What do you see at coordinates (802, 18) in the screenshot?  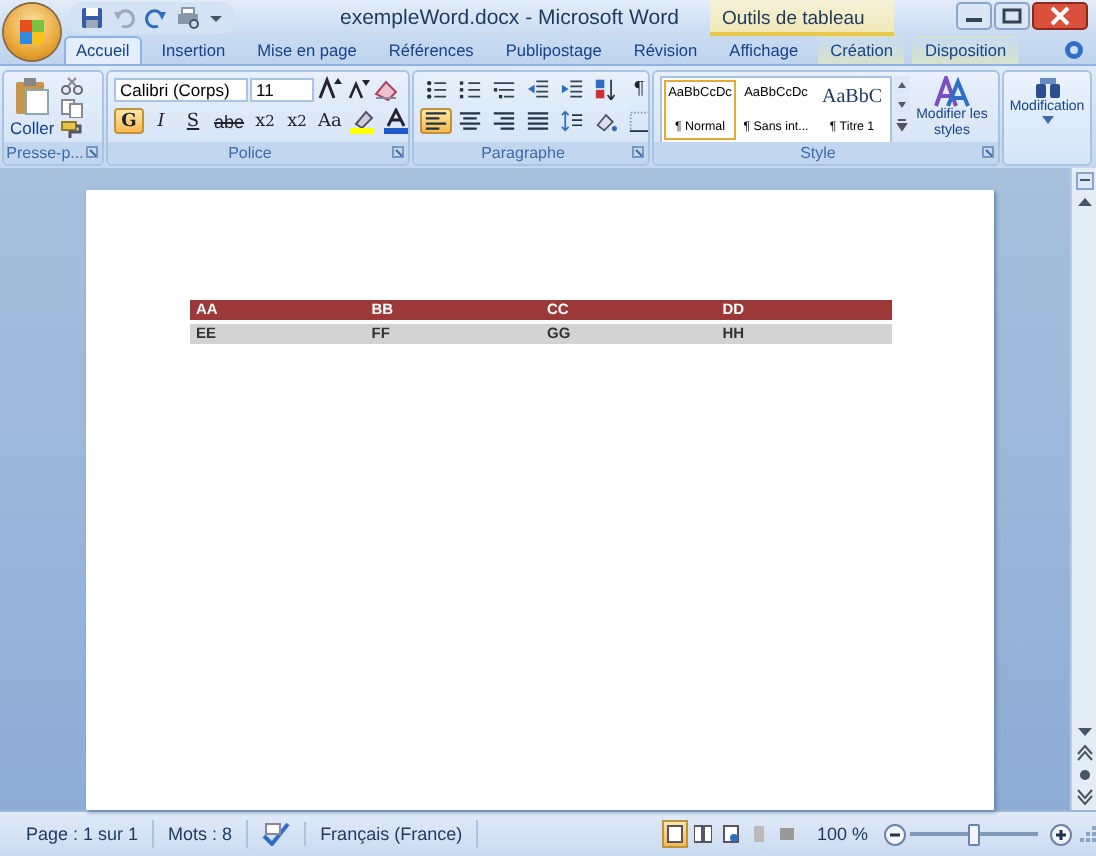 I see `contextual-title: Outils de tableau` at bounding box center [802, 18].